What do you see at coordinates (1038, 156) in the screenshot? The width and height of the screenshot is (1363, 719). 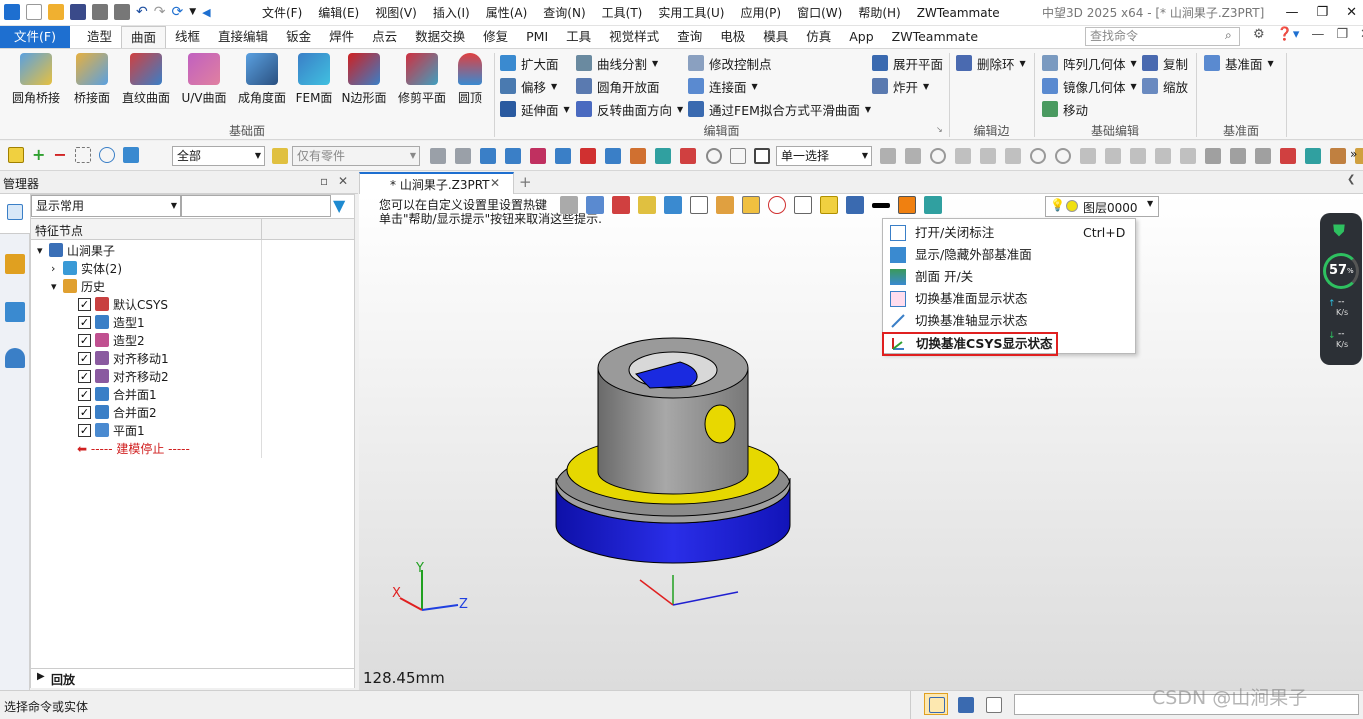 I see `circle-icon` at bounding box center [1038, 156].